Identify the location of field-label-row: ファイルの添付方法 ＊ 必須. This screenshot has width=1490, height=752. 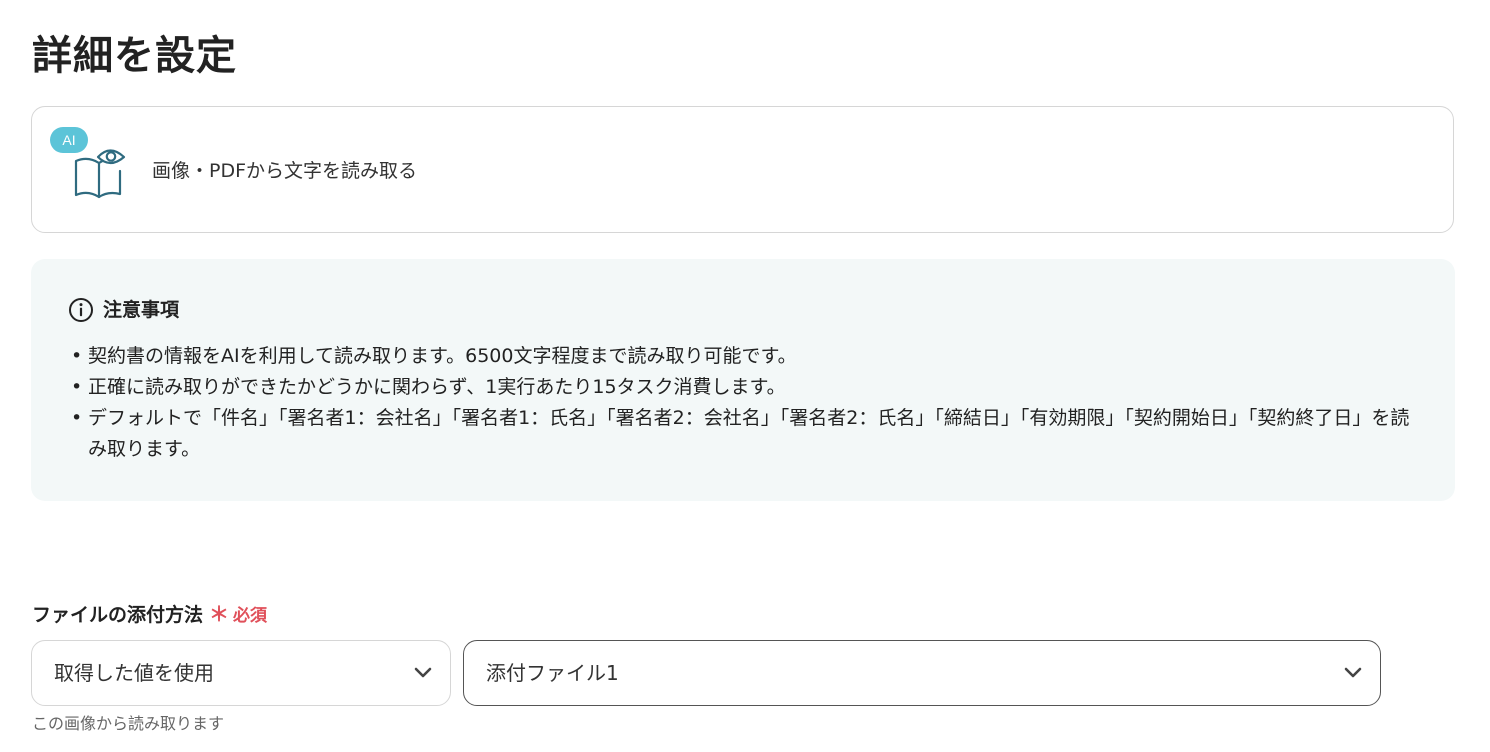
(149, 613).